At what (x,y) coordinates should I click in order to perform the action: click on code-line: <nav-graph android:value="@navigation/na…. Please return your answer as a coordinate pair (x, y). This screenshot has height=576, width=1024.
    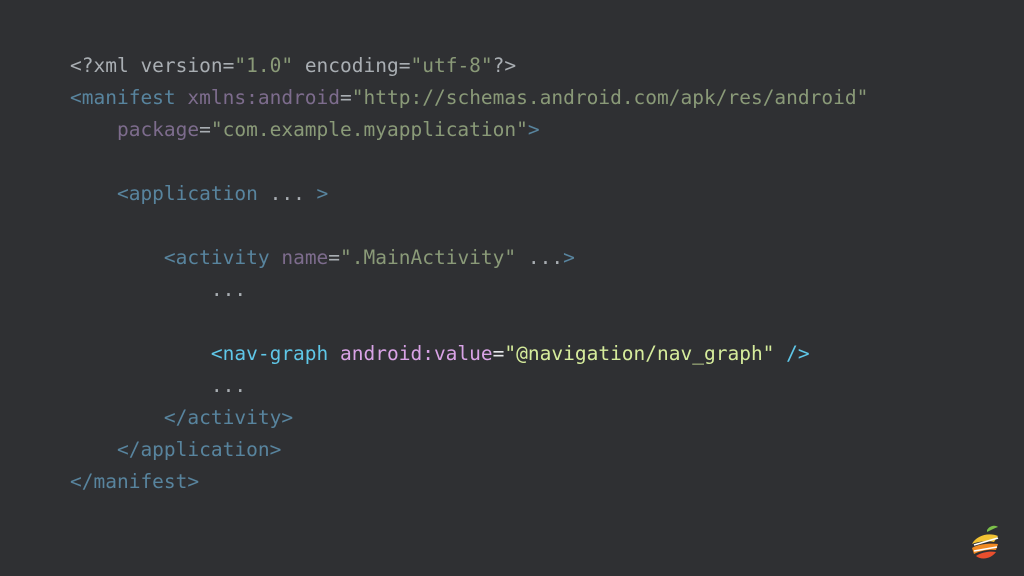
    Looking at the image, I should click on (469, 354).